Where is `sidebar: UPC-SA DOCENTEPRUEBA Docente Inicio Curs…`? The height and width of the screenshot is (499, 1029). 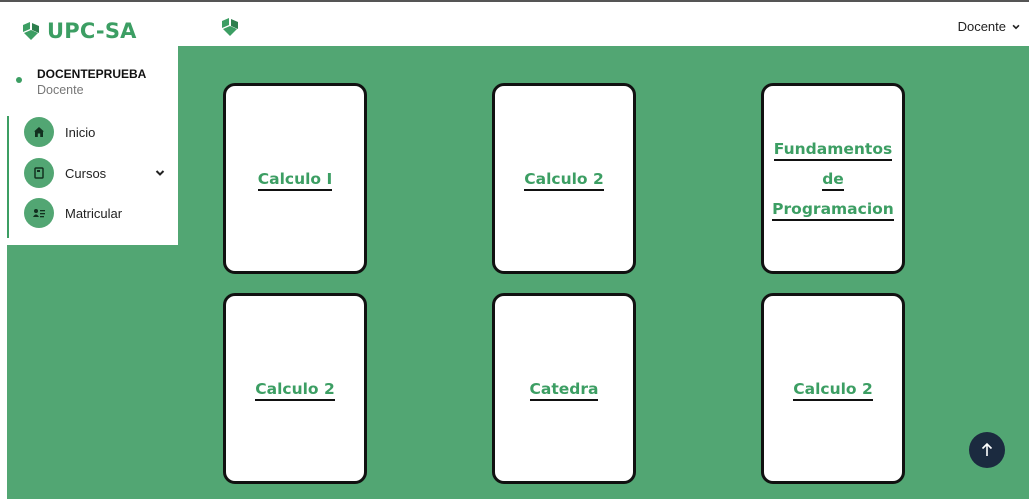
sidebar: UPC-SA DOCENTEPRUEBA Docente Inicio Curs… is located at coordinates (92, 126).